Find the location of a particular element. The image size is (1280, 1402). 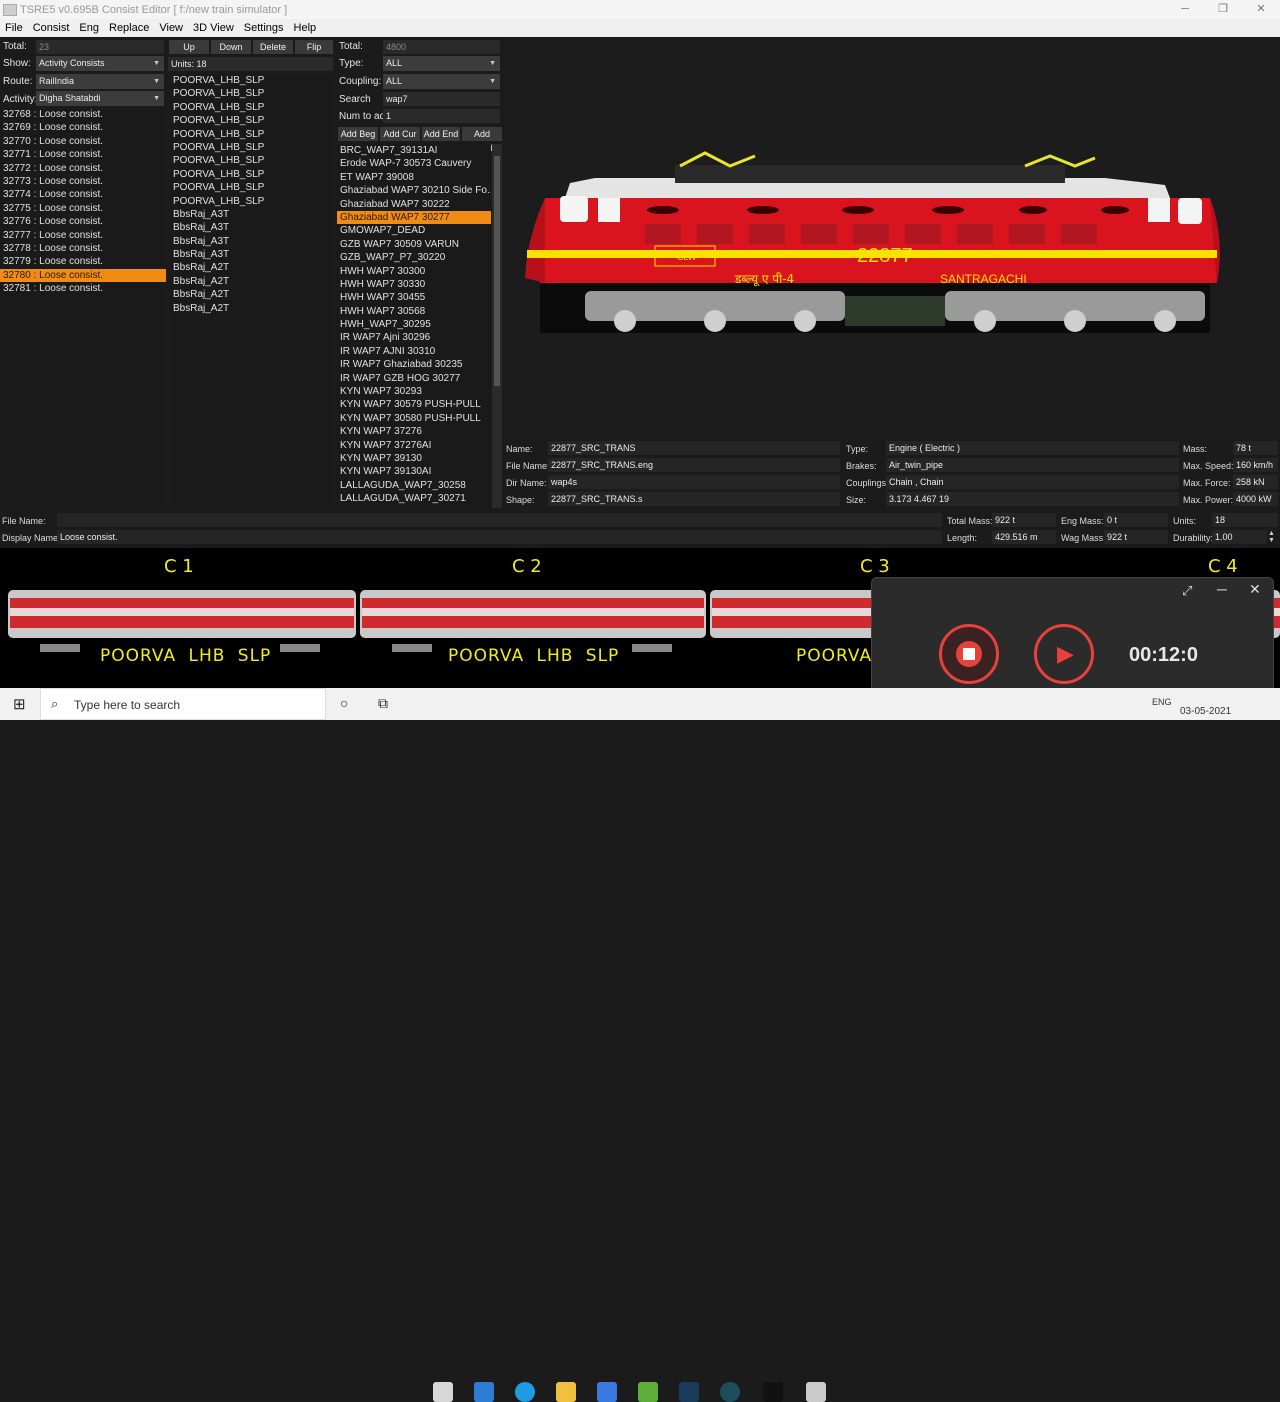

library-list-item: HWH WAP7 30455 is located at coordinates (414, 297).